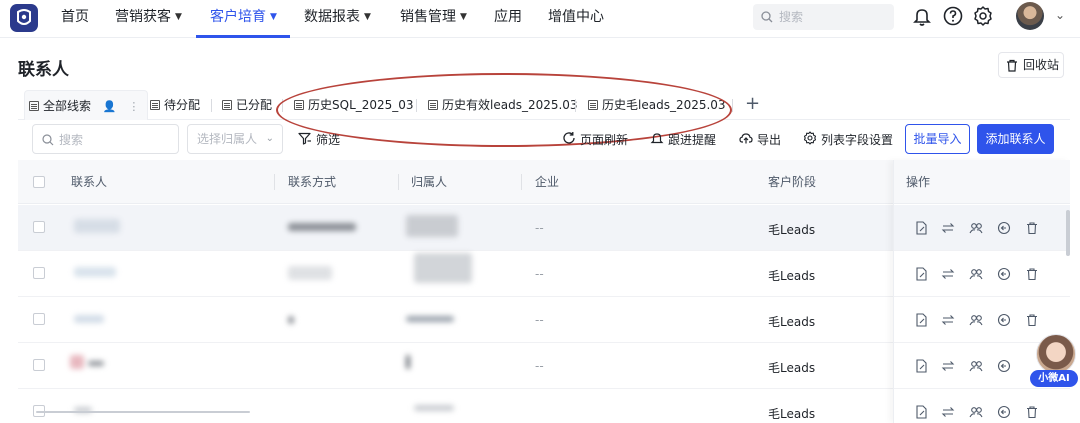 The height and width of the screenshot is (423, 1080). Describe the element at coordinates (1041, 65) in the screenshot. I see `recycle-bin-label: 回收站` at that location.